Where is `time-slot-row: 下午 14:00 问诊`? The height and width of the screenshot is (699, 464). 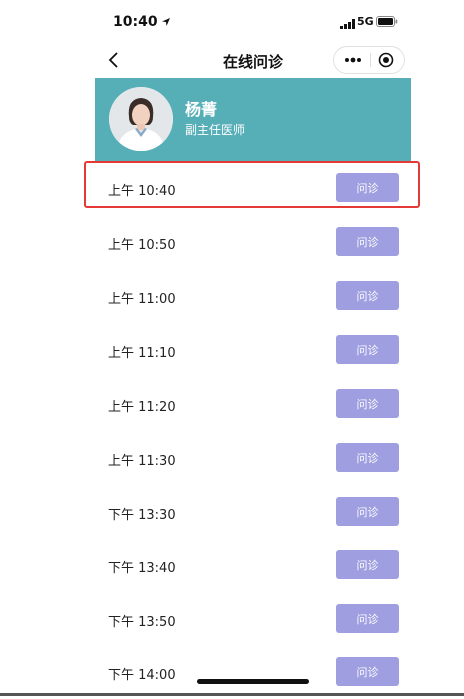 time-slot-row: 下午 14:00 问诊 is located at coordinates (253, 672).